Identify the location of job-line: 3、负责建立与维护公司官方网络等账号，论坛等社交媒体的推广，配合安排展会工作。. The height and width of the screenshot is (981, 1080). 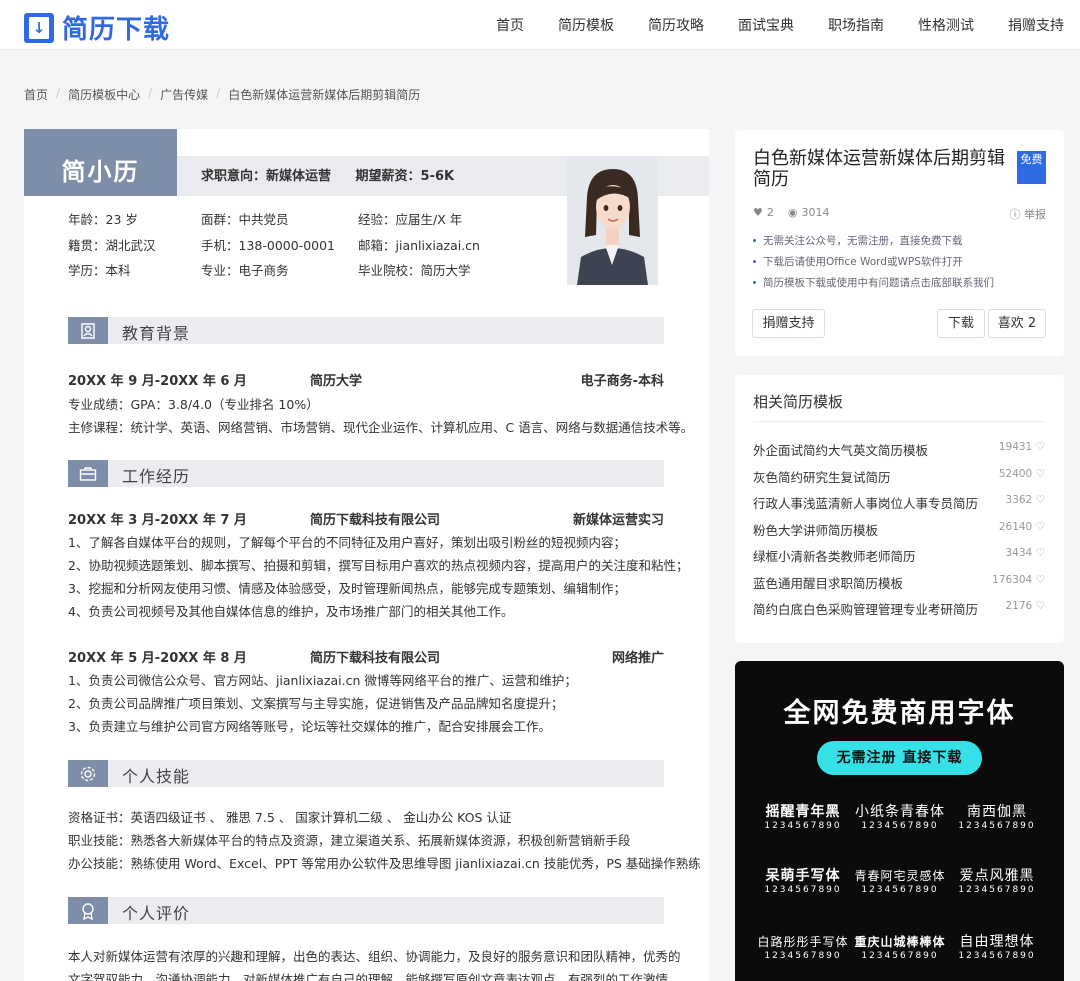
(309, 726).